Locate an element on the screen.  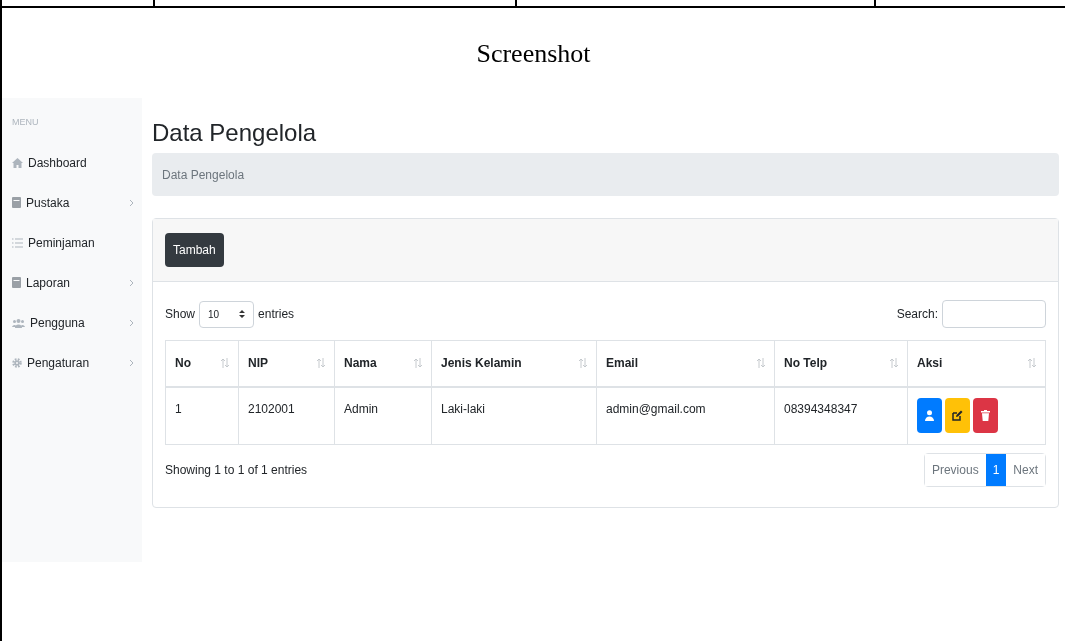
table-cell: Admin is located at coordinates (361, 408).